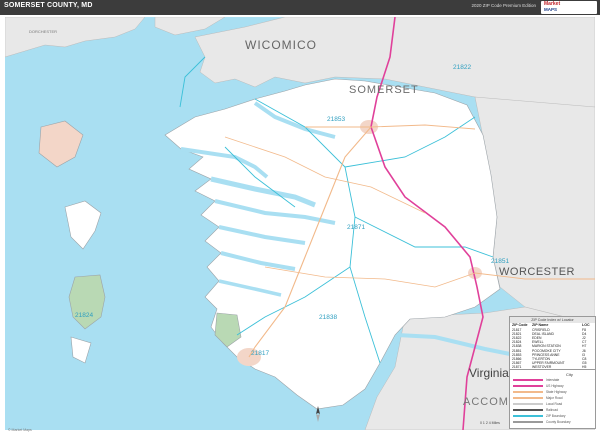 The height and width of the screenshot is (436, 600). Describe the element at coordinates (520, 325) in the screenshot. I see `legend-header-zip: ZIP Code` at that location.